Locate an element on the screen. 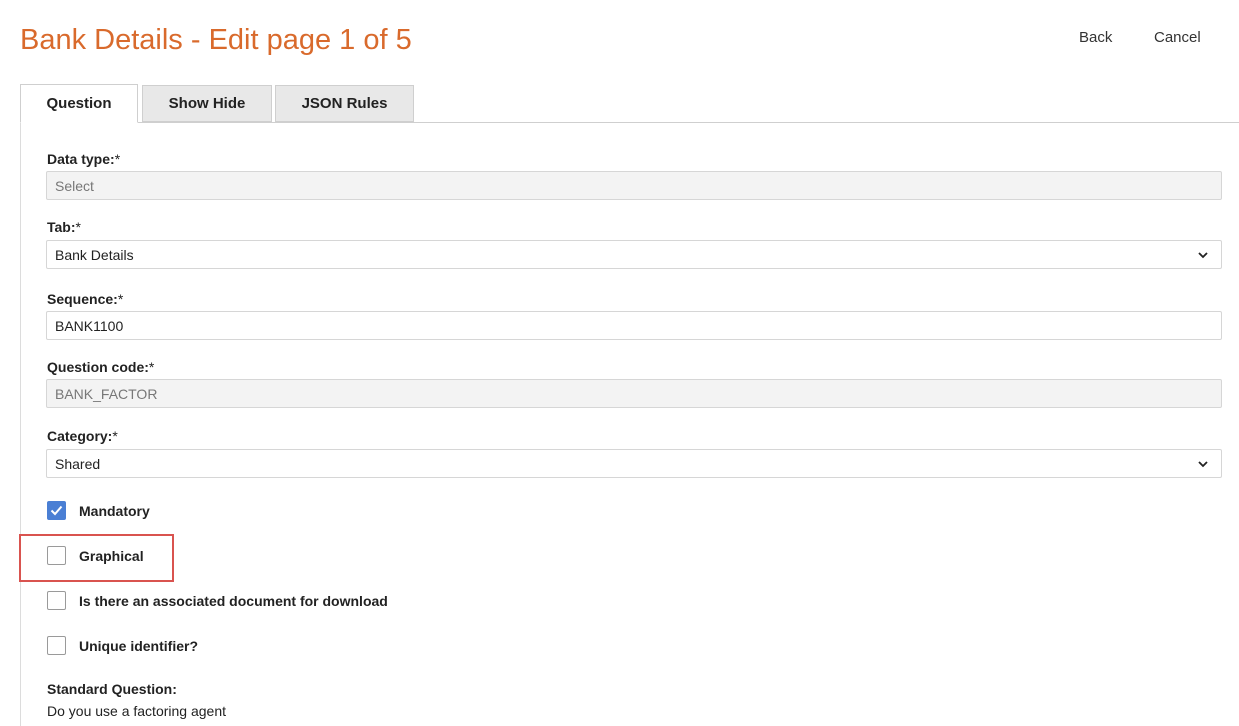 This screenshot has height=726, width=1239. category-label: Category:* is located at coordinates (82, 436).